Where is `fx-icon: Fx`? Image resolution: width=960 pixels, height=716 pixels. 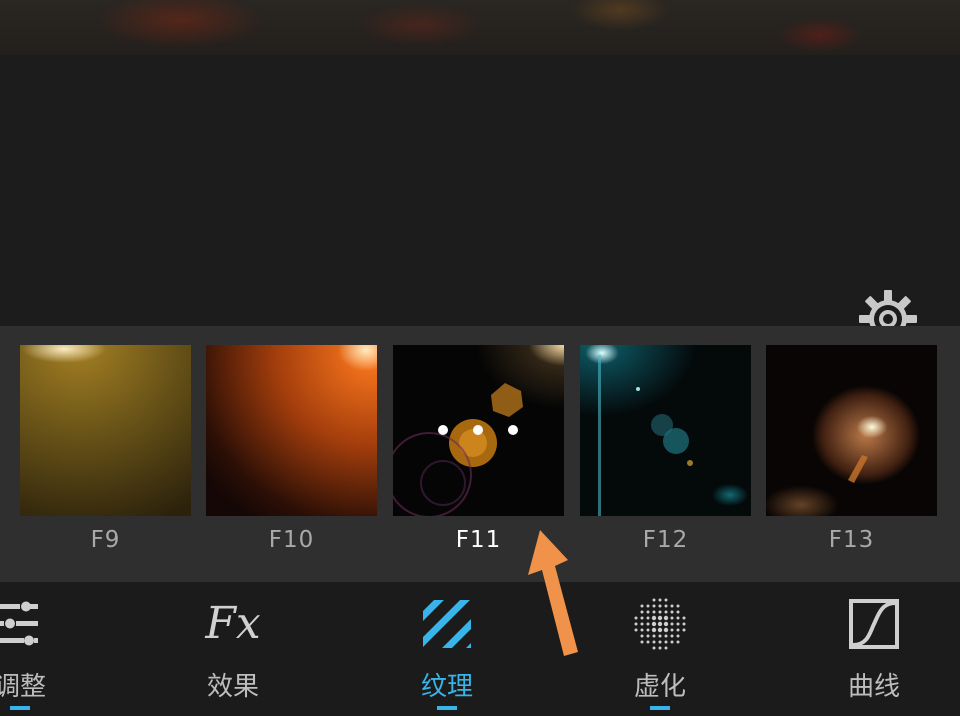 fx-icon: Fx is located at coordinates (233, 624).